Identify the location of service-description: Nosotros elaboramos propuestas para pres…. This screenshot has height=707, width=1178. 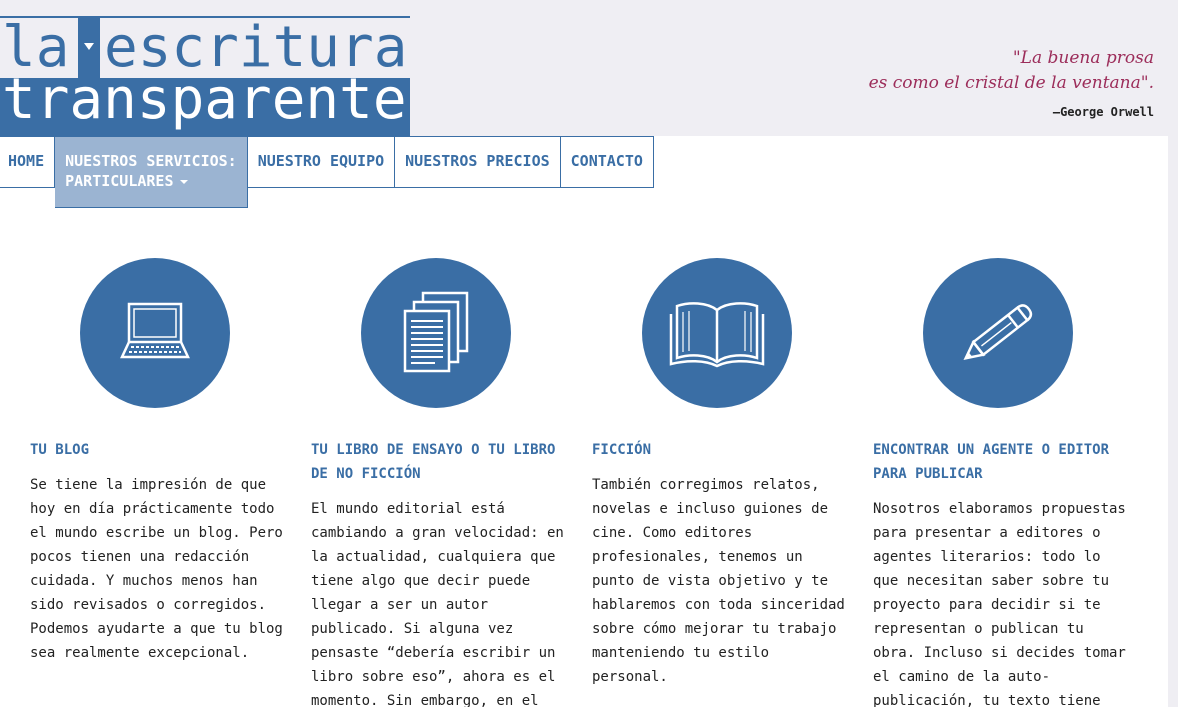
(999, 604).